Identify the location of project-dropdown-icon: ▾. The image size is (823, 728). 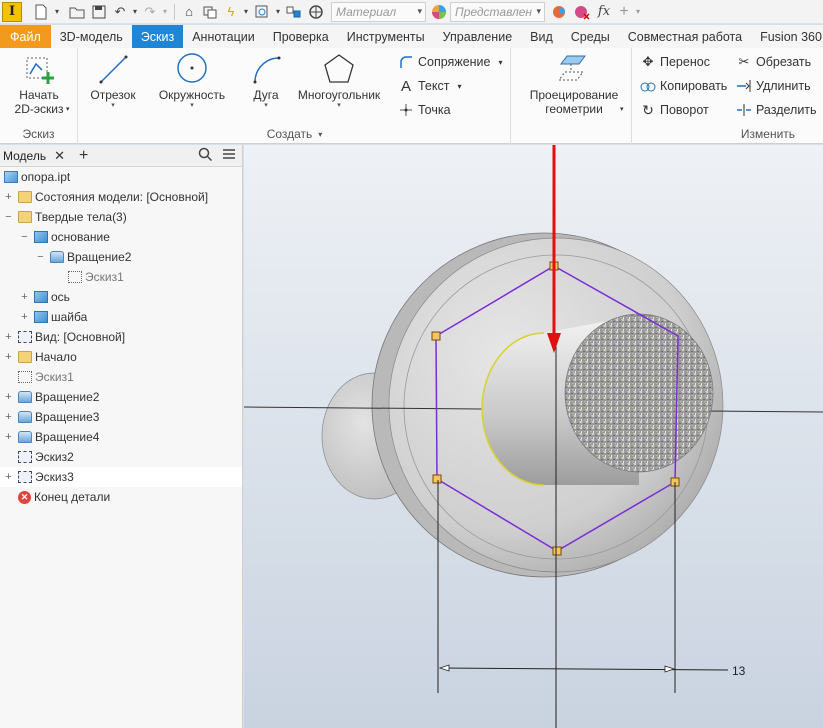
(622, 109).